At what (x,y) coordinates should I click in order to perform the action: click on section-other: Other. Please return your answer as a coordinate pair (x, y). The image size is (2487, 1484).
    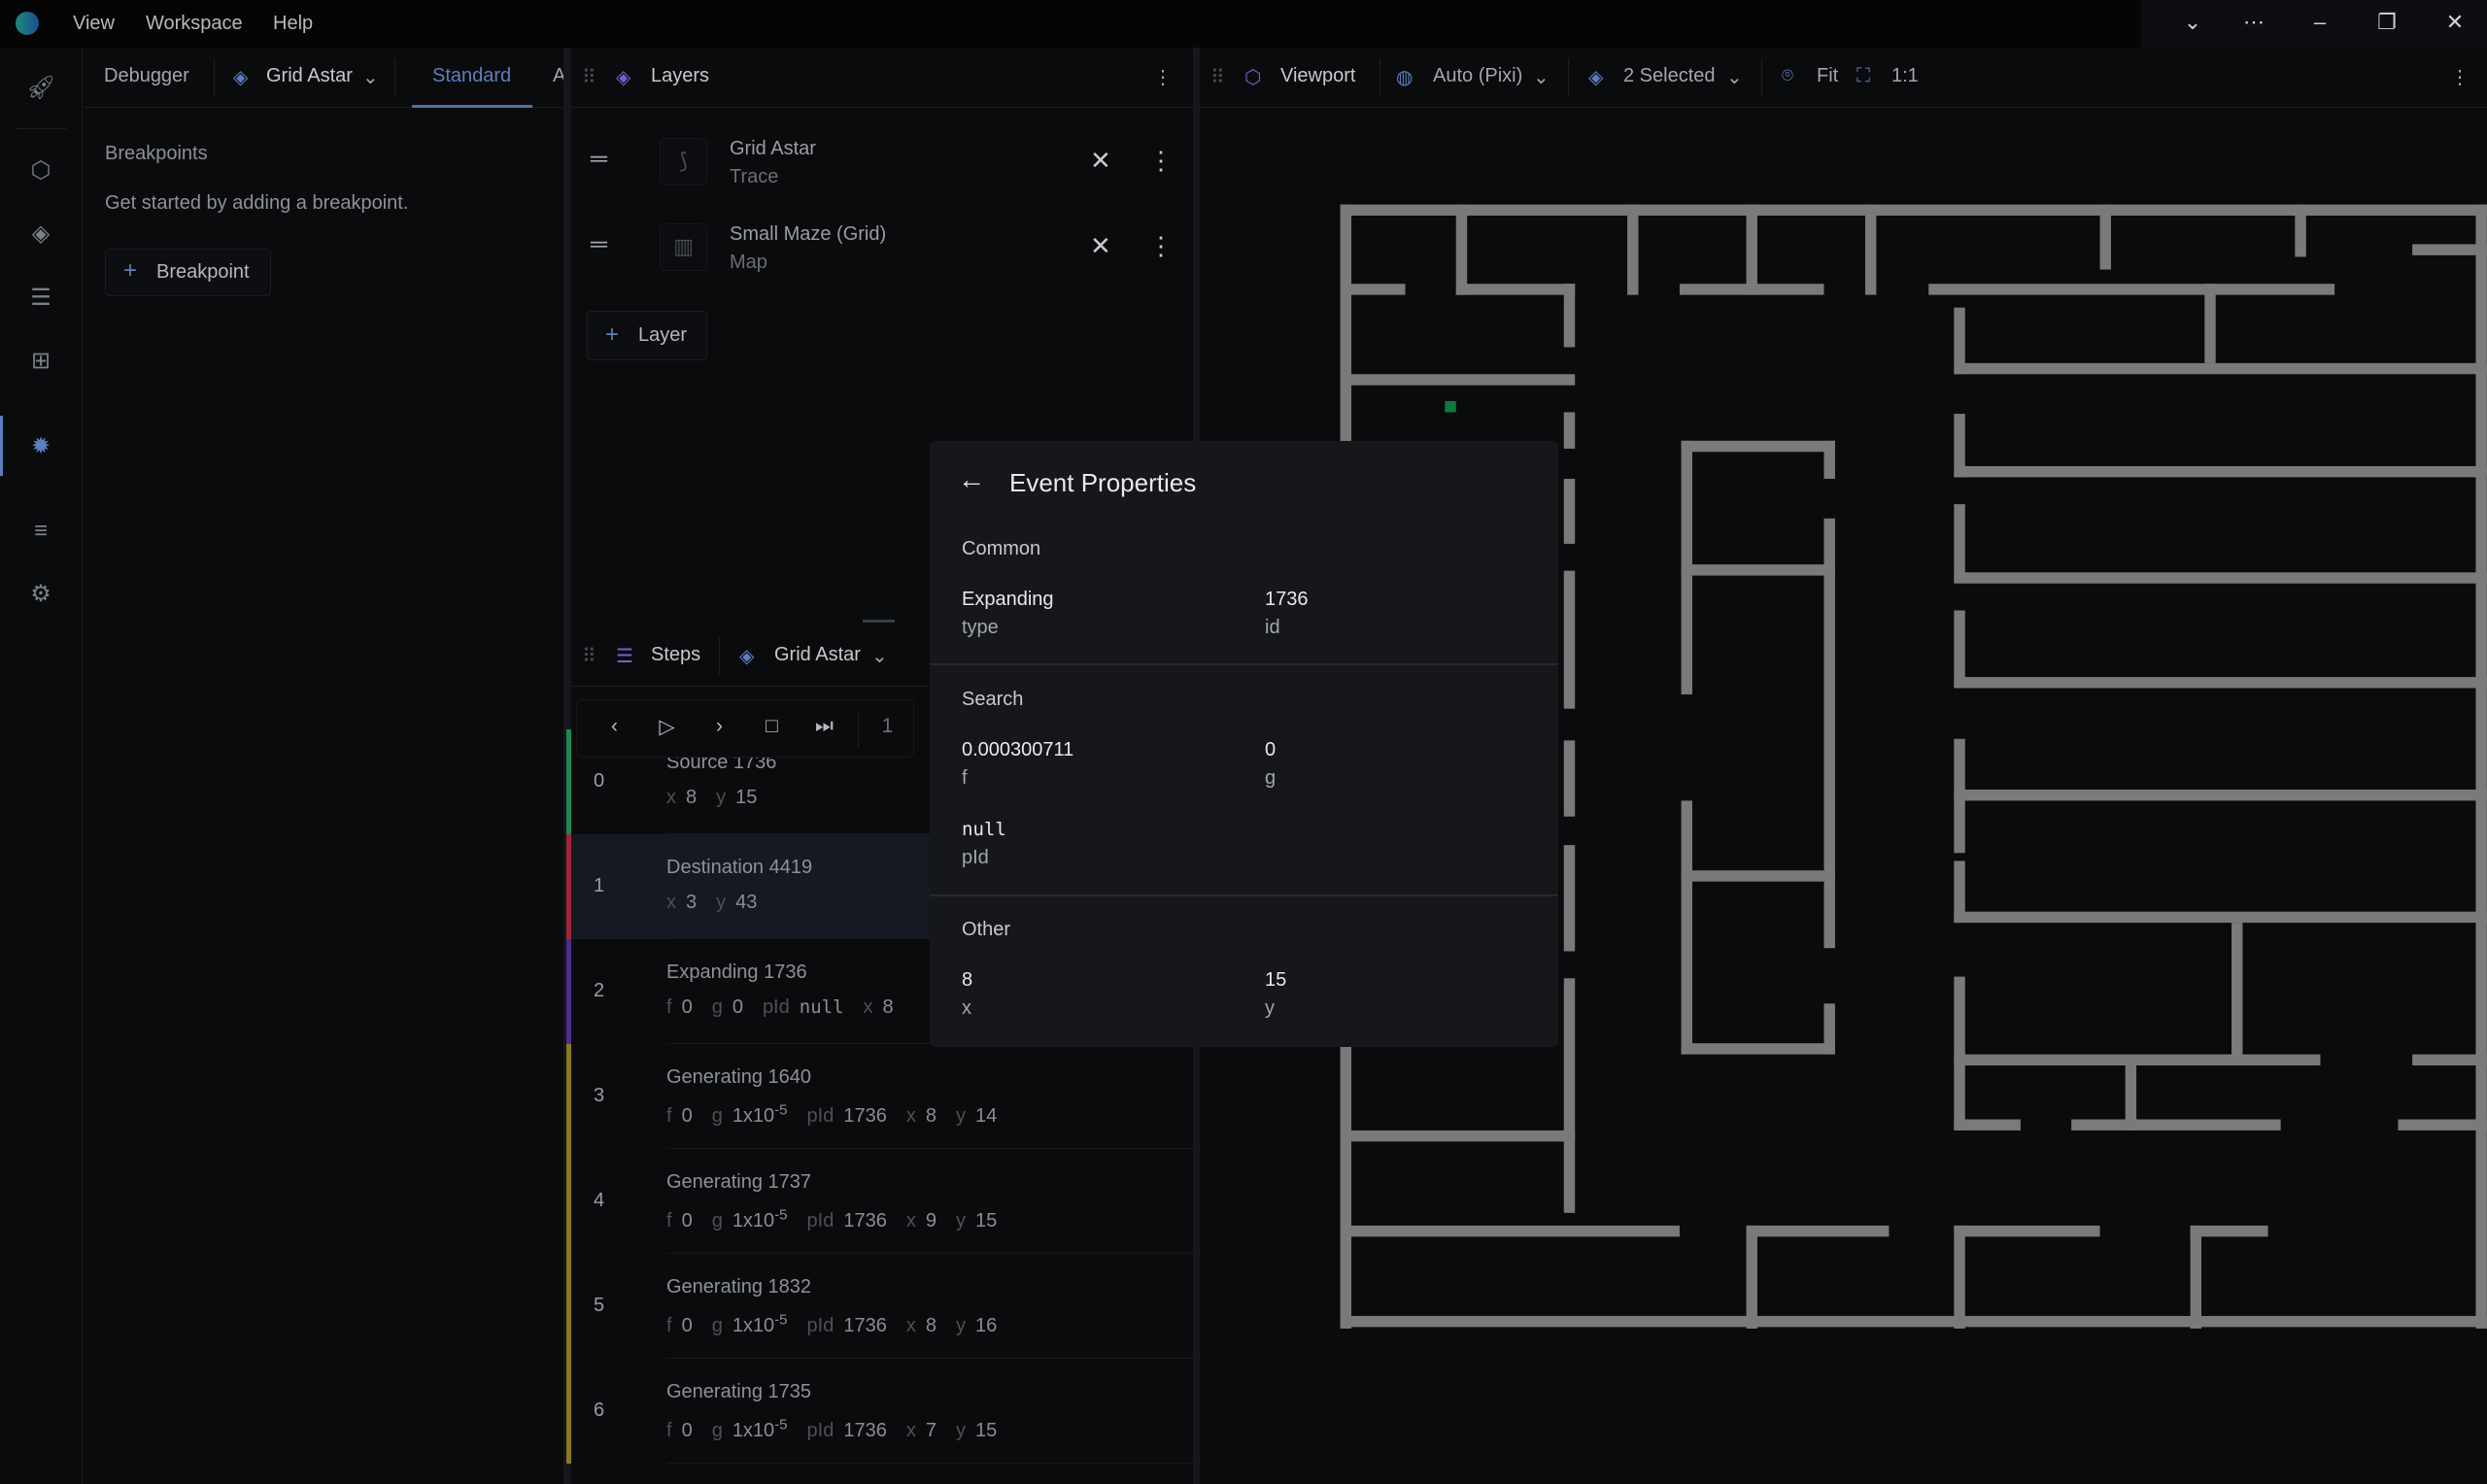
    Looking at the image, I should click on (986, 929).